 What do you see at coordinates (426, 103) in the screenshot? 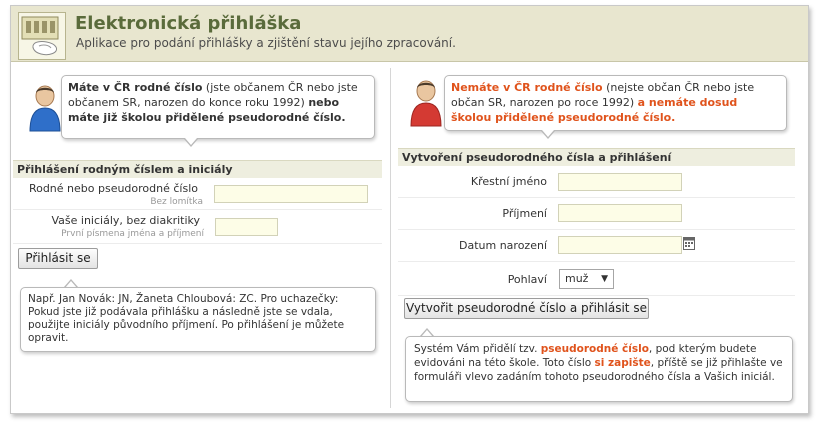
I see `user-red-icon` at bounding box center [426, 103].